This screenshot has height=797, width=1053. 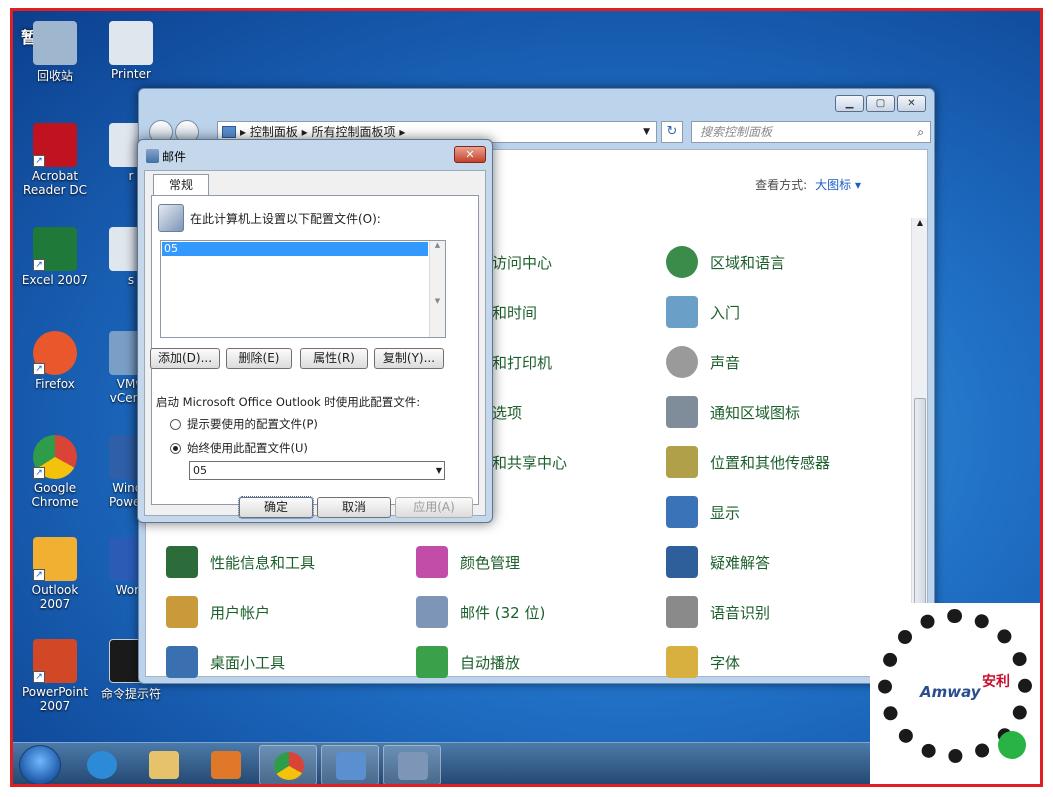 I want to click on minimize-button: ▁, so click(x=849, y=103).